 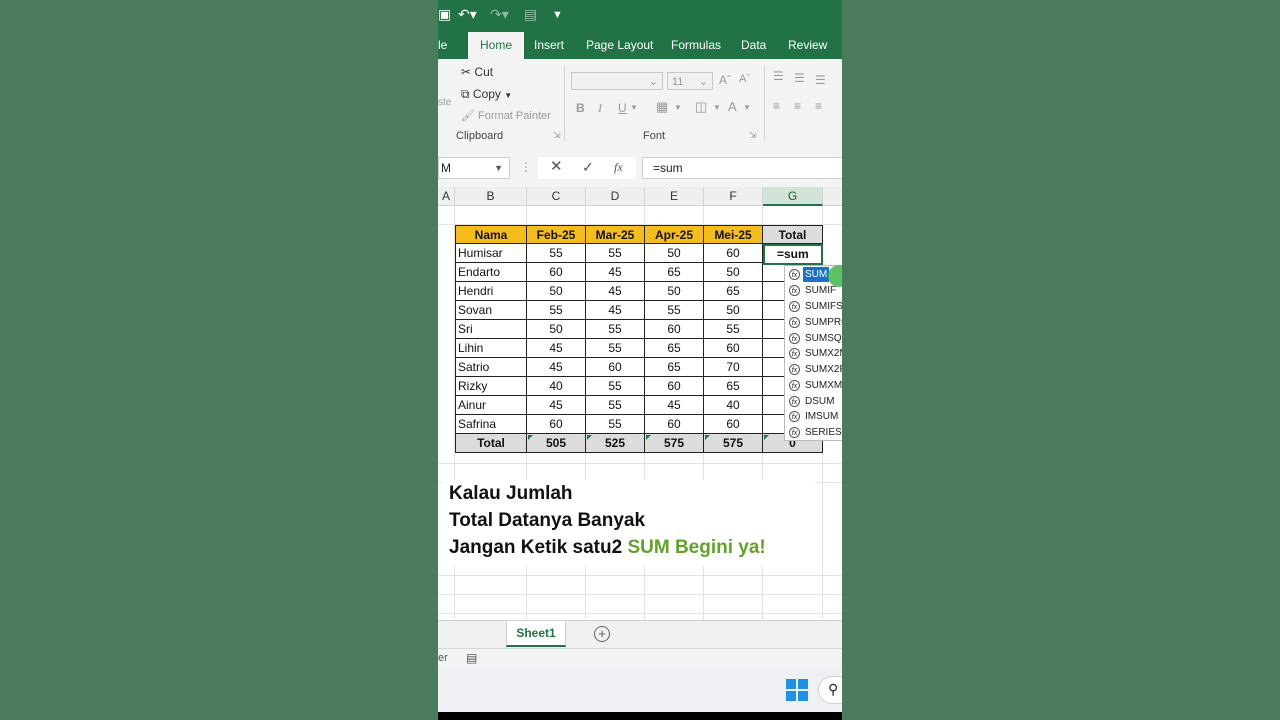 I want to click on font-name-combo: ⌄, so click(x=617, y=81).